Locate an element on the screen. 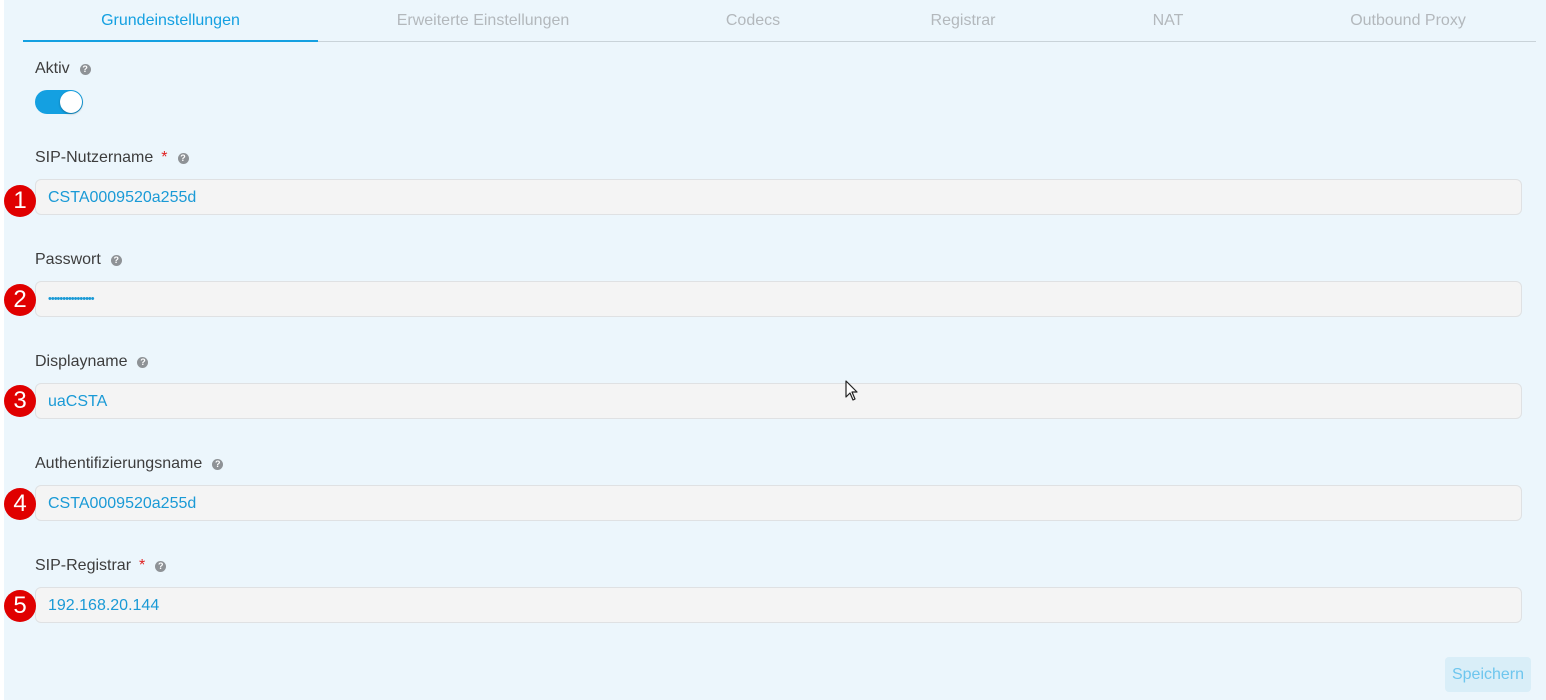 Image resolution: width=1546 pixels, height=700 pixels. auth-name-label-row: Authentifizierungsname ? is located at coordinates (129, 464).